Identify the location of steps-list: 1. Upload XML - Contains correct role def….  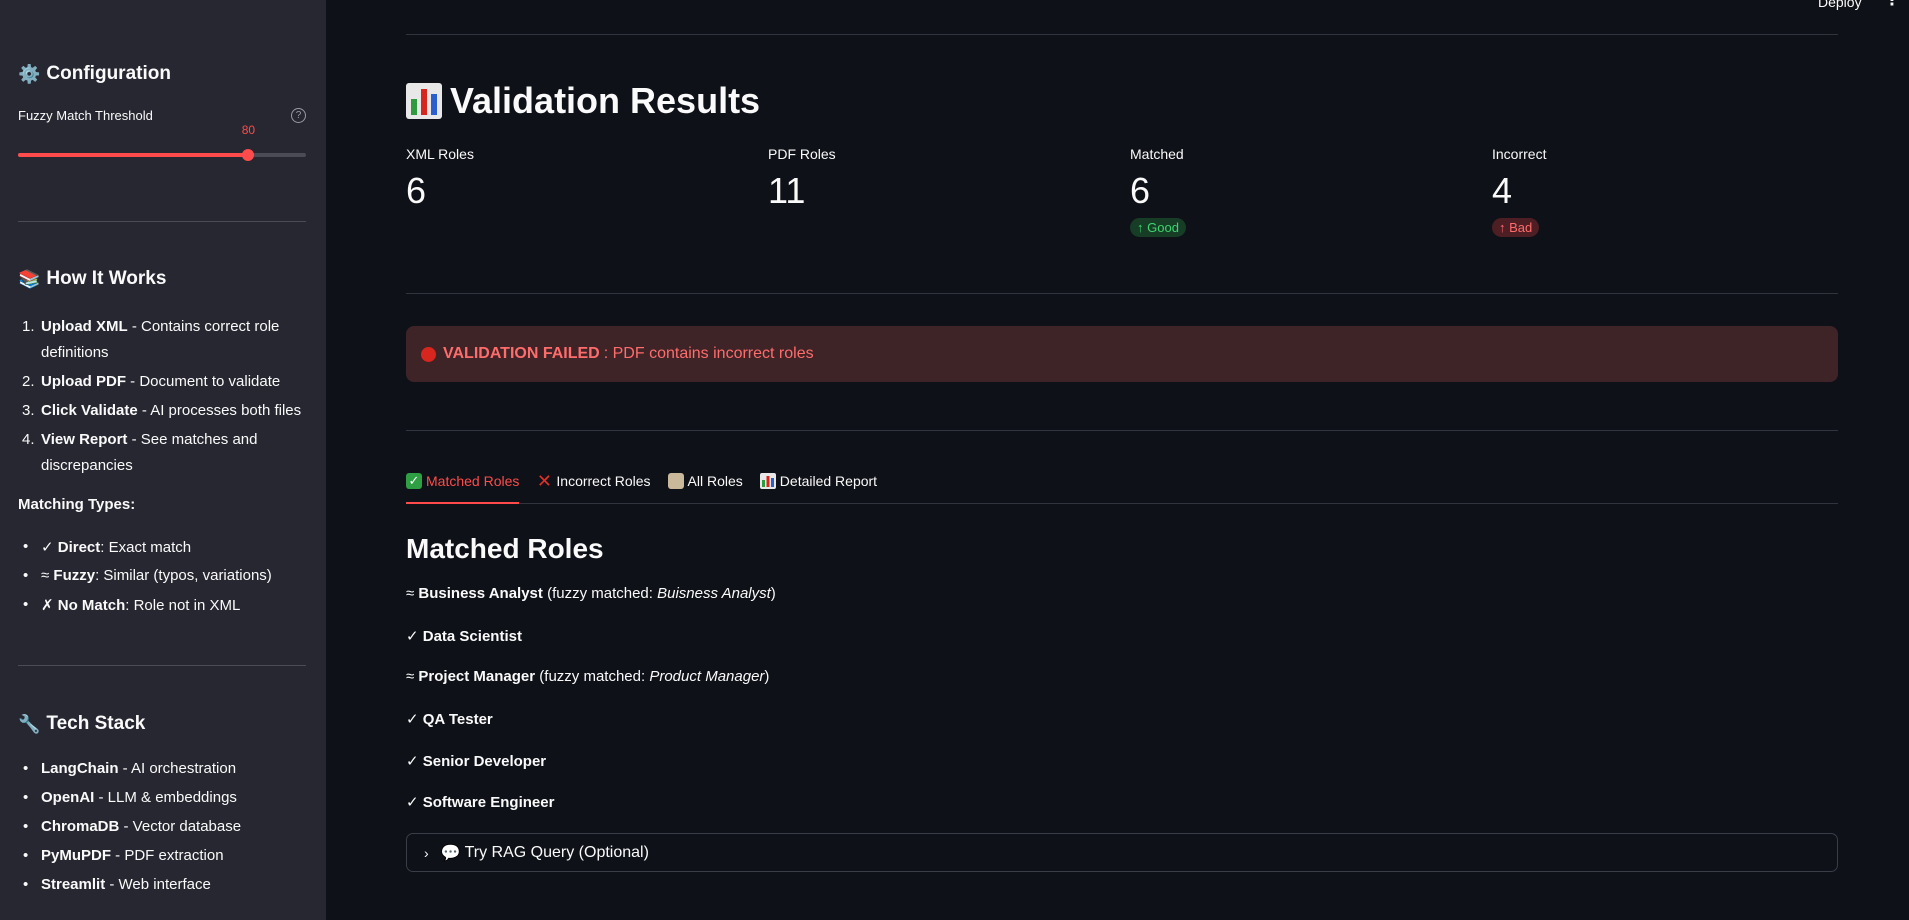
(163, 398).